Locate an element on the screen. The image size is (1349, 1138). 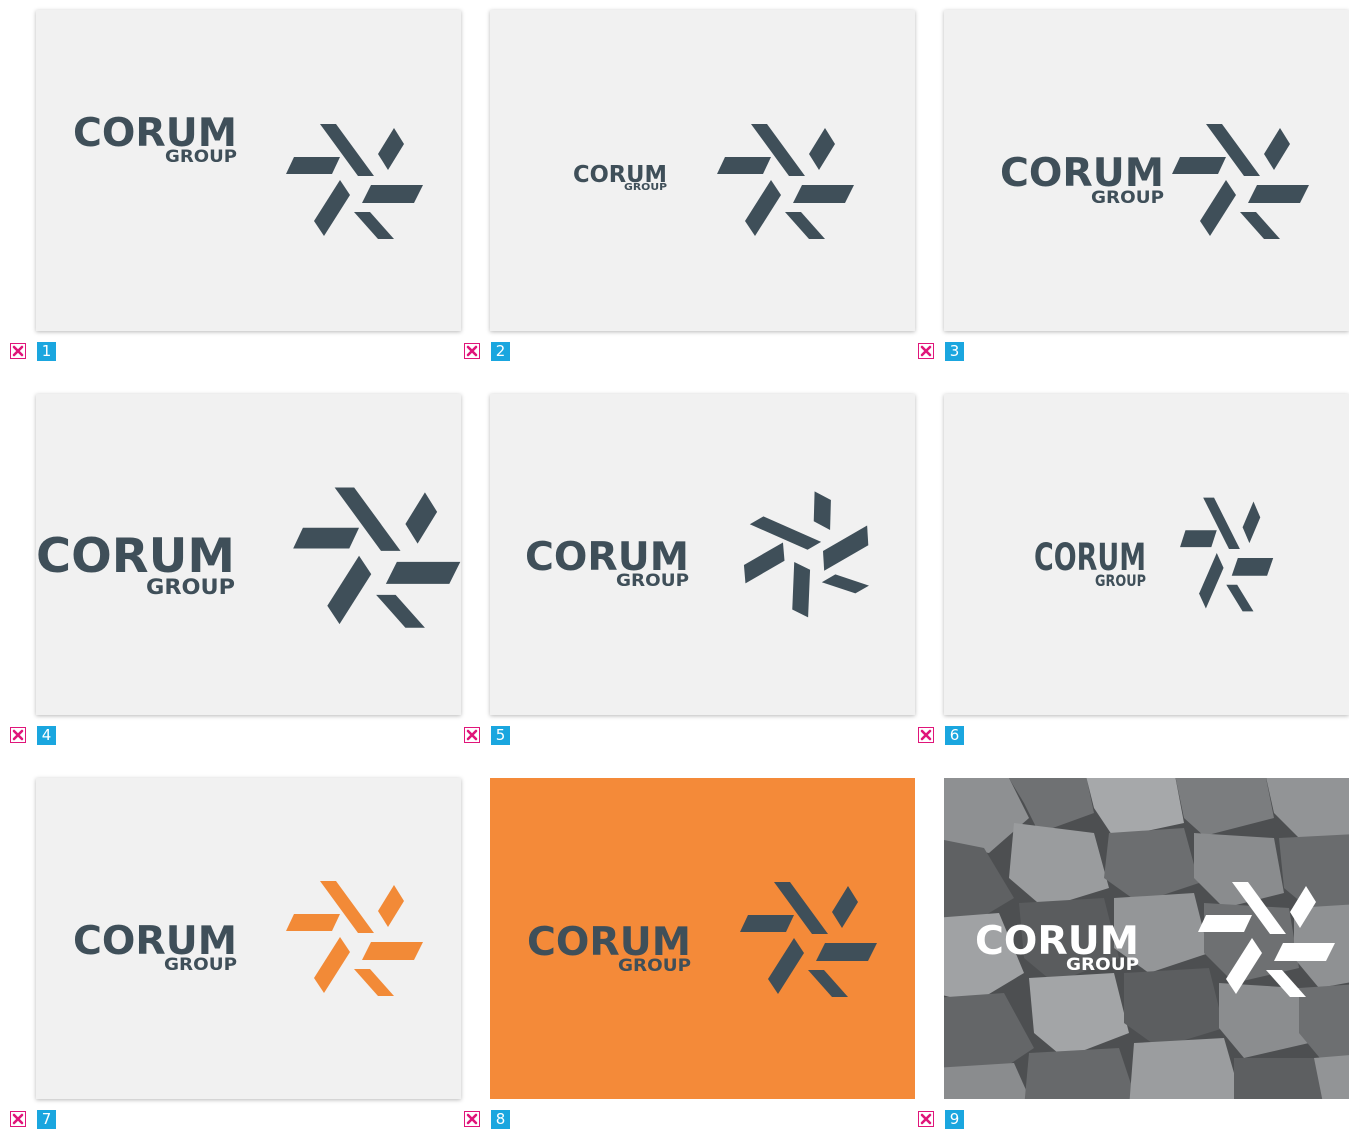
gallery-item: CORUM GROUP 2 is located at coordinates (689, 190).